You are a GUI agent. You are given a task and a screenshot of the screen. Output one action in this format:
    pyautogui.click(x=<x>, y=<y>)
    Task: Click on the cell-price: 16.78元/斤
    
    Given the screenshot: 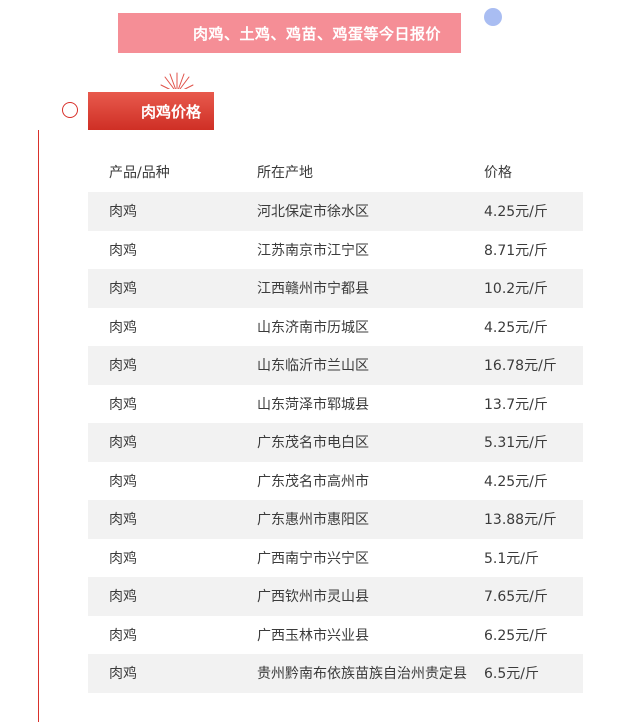 What is the action you would take?
    pyautogui.click(x=520, y=366)
    